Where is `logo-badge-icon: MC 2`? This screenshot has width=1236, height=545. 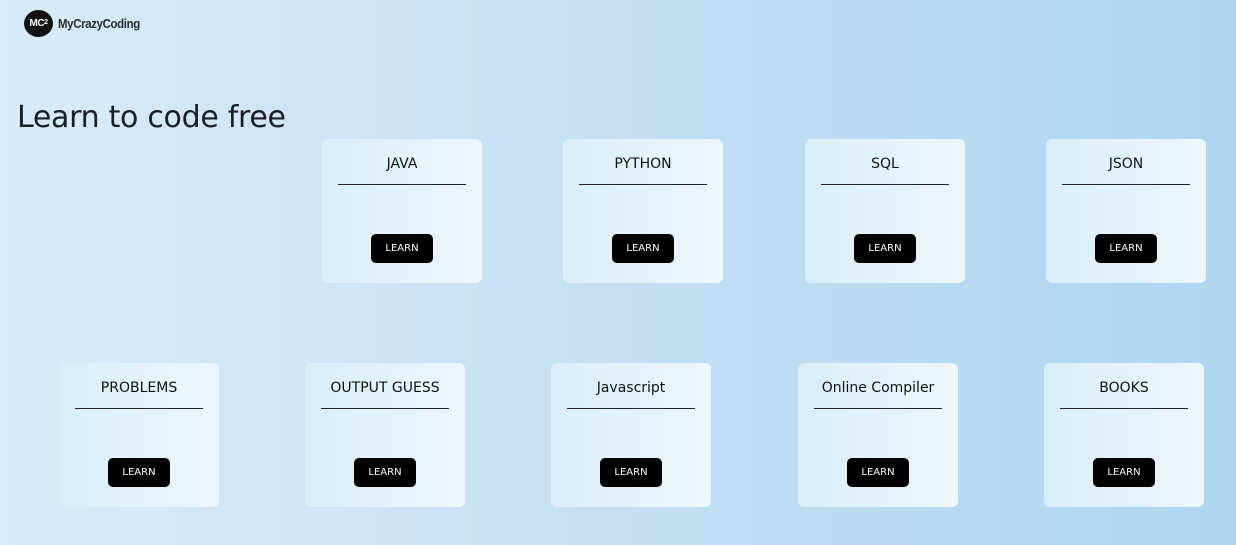
logo-badge-icon: MC 2 is located at coordinates (38, 23).